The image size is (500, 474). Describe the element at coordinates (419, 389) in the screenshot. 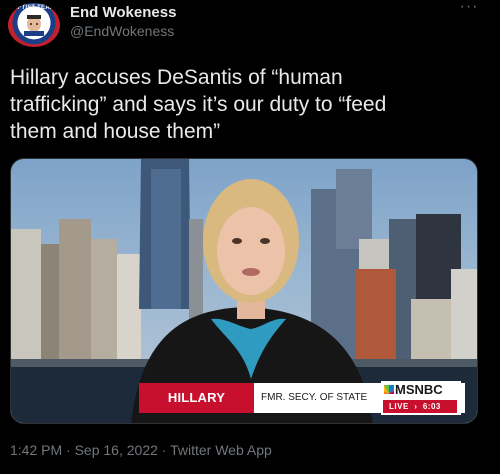

I see `network-name: MSNBC` at that location.